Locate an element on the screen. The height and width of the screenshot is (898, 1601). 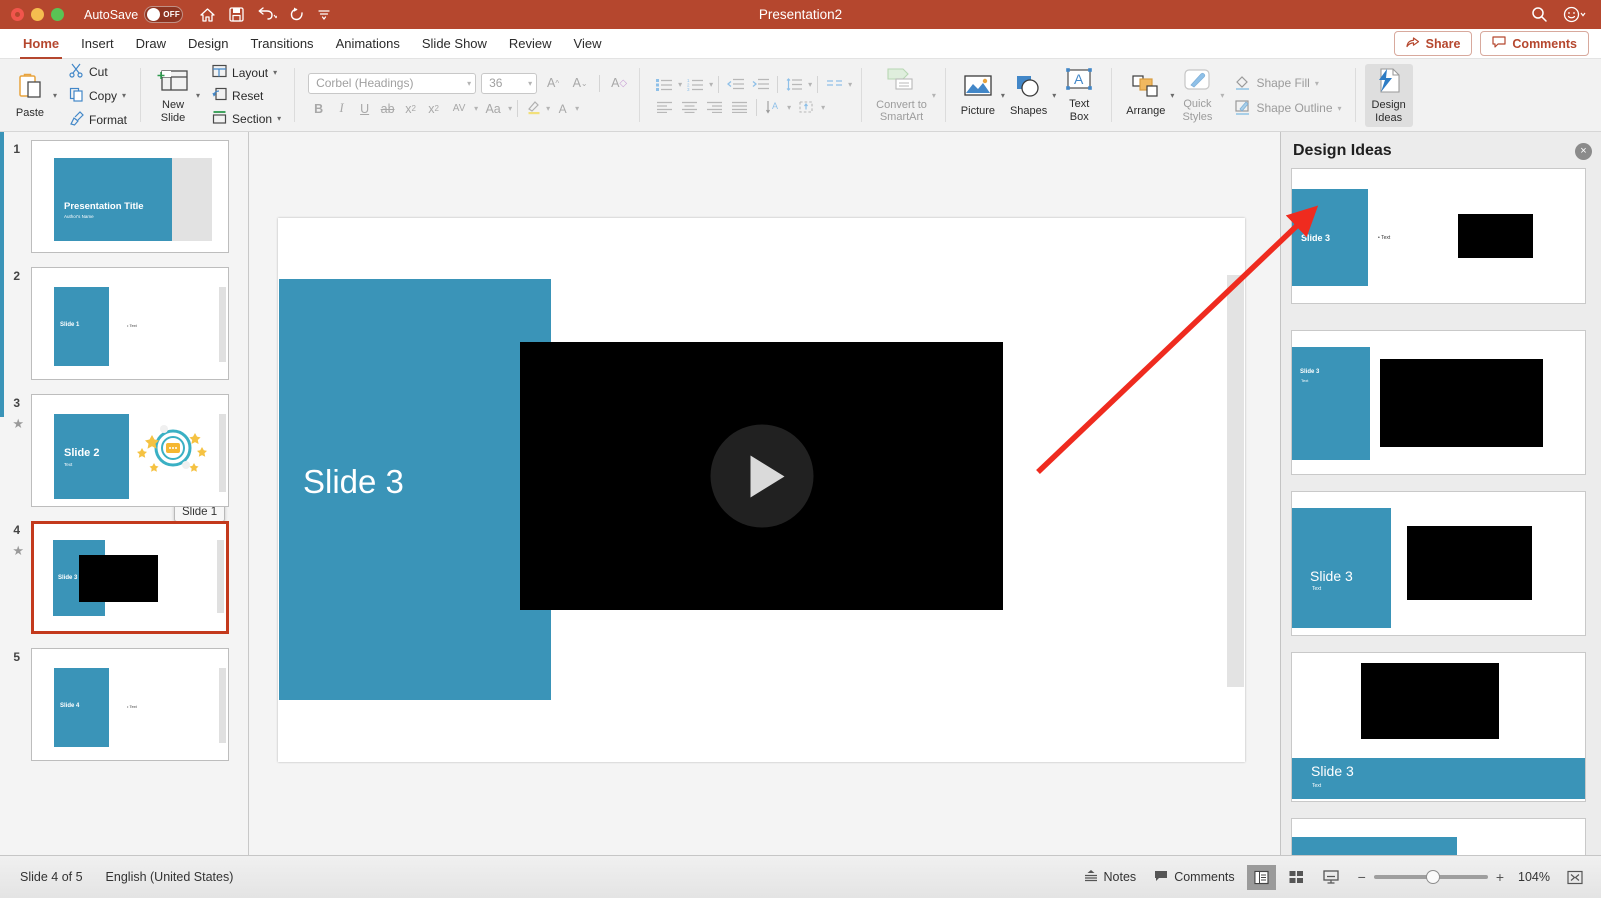
play-button is located at coordinates (761, 476).